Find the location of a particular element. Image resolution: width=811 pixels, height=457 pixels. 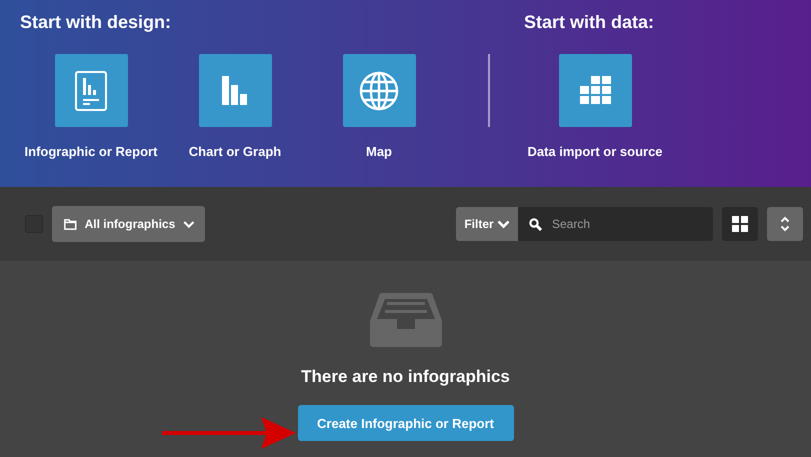

tile-label: Map is located at coordinates (379, 151).